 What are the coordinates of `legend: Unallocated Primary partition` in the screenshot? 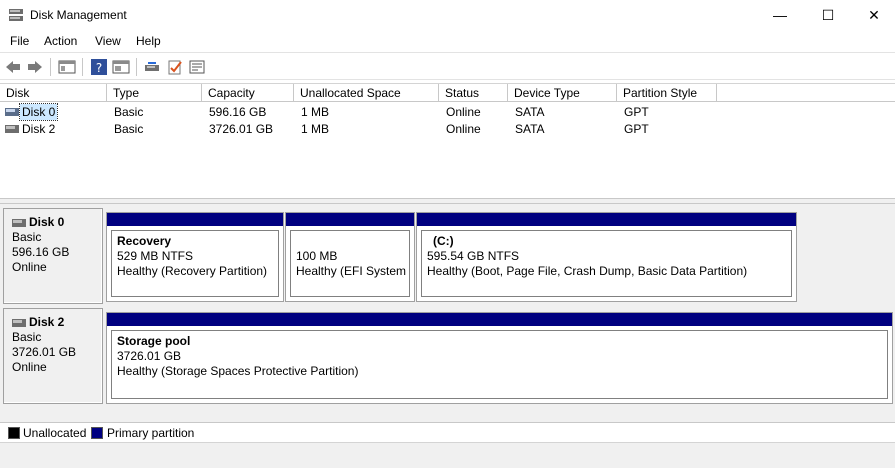 It's located at (447, 432).